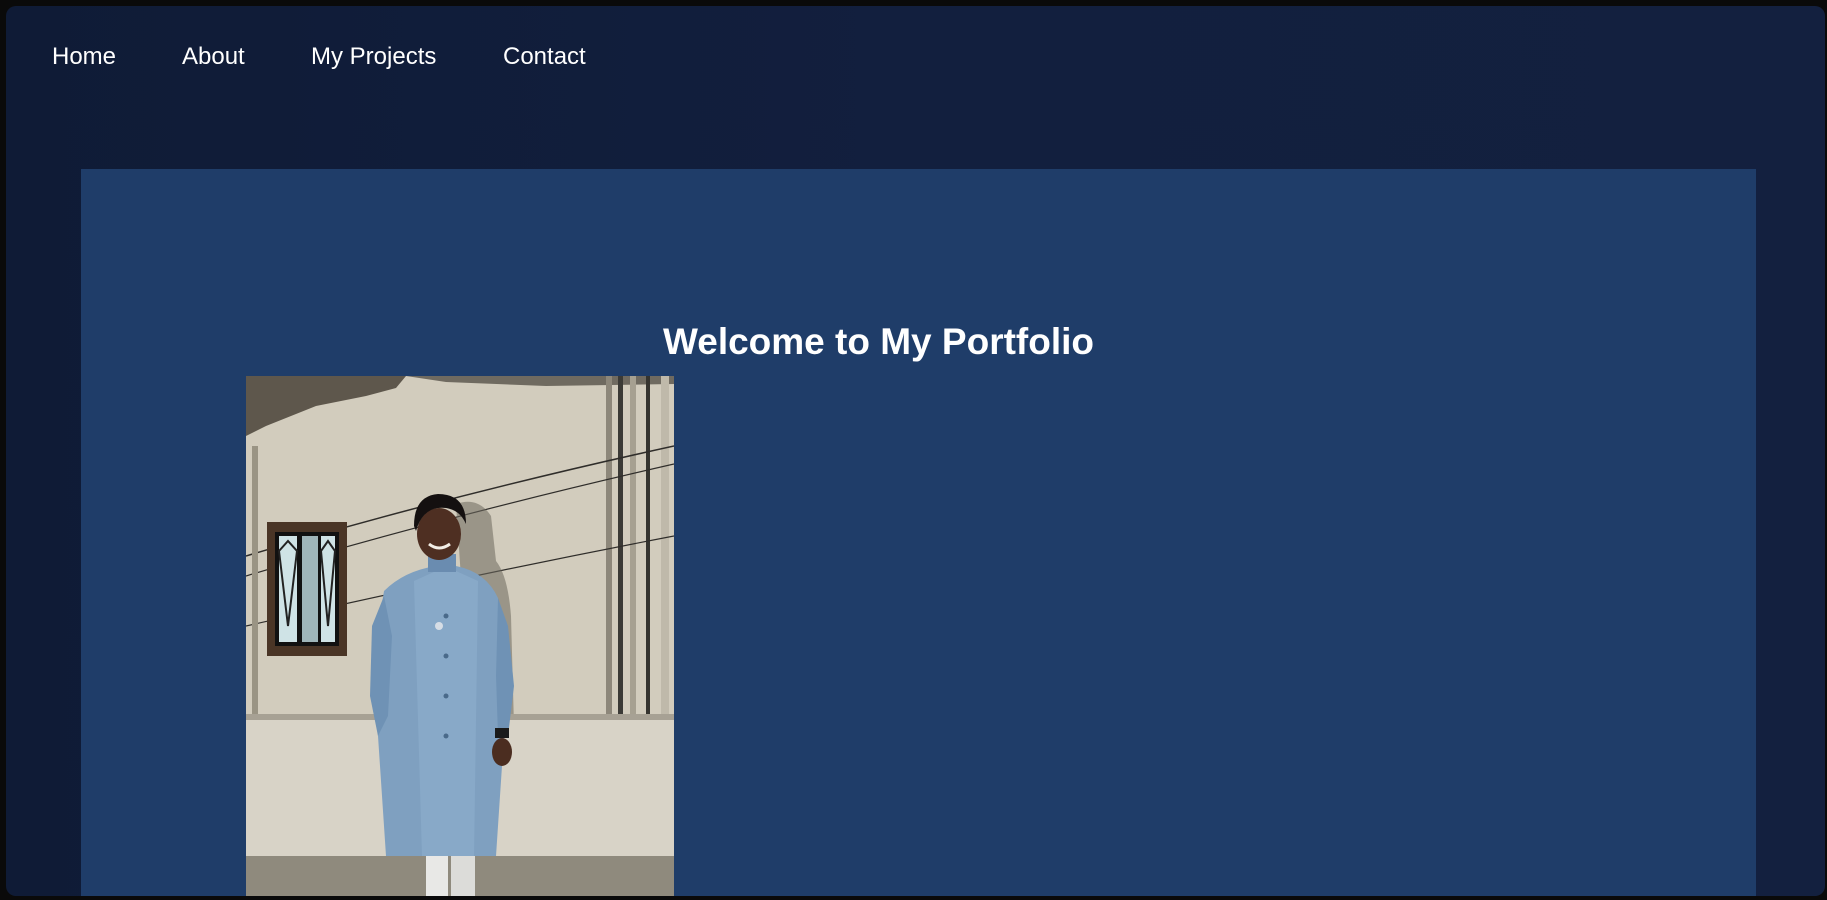 The width and height of the screenshot is (1827, 900). I want to click on nav-link-my-projects: My Projects, so click(373, 57).